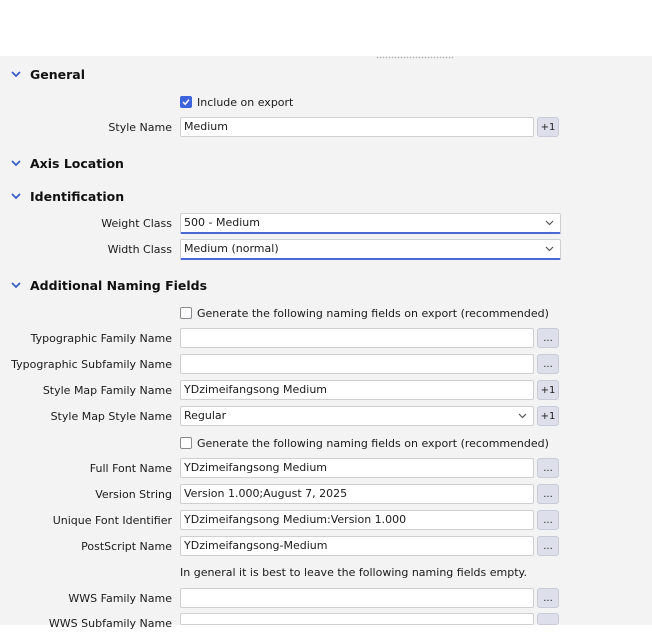 This screenshot has height=634, width=652. What do you see at coordinates (370, 223) in the screenshot?
I see `weight-class-select: 500 - Medium` at bounding box center [370, 223].